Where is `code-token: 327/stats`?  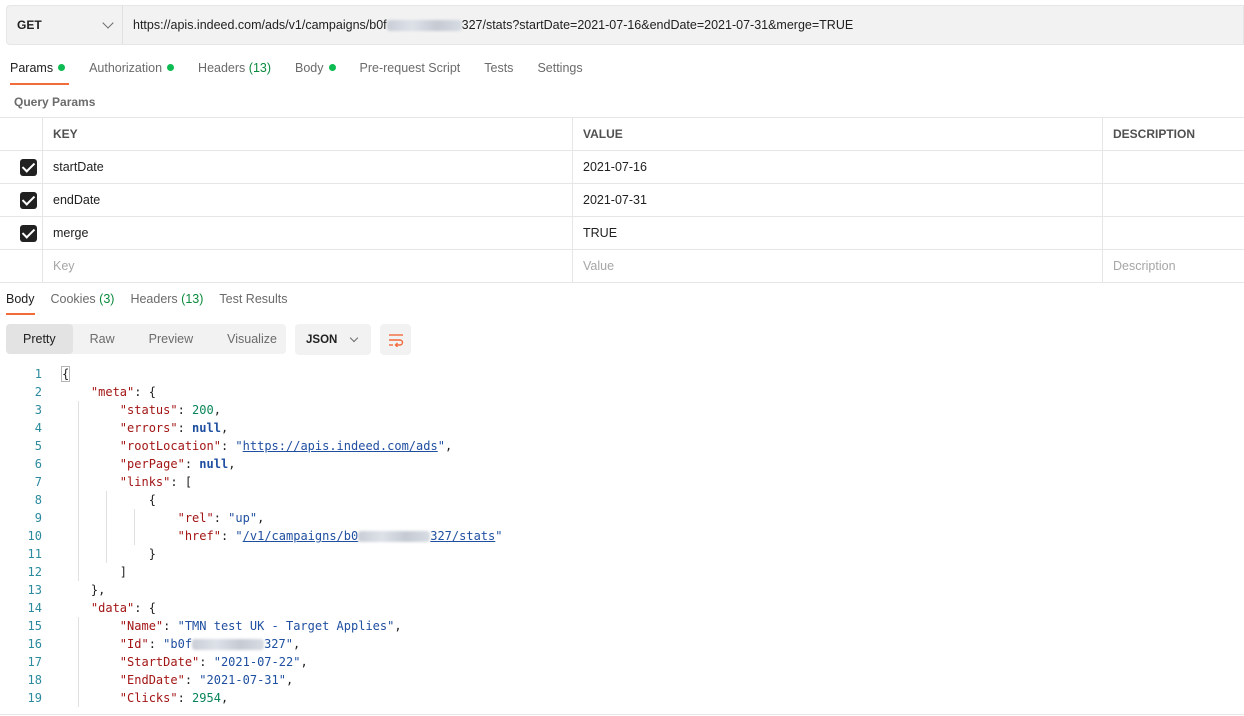 code-token: 327/stats is located at coordinates (462, 536).